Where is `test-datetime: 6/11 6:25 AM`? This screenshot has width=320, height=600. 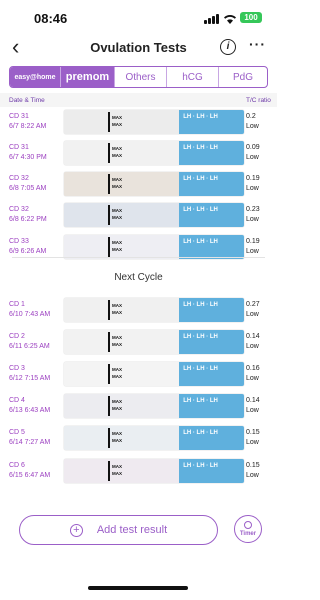 test-datetime: 6/11 6:25 AM is located at coordinates (29, 346).